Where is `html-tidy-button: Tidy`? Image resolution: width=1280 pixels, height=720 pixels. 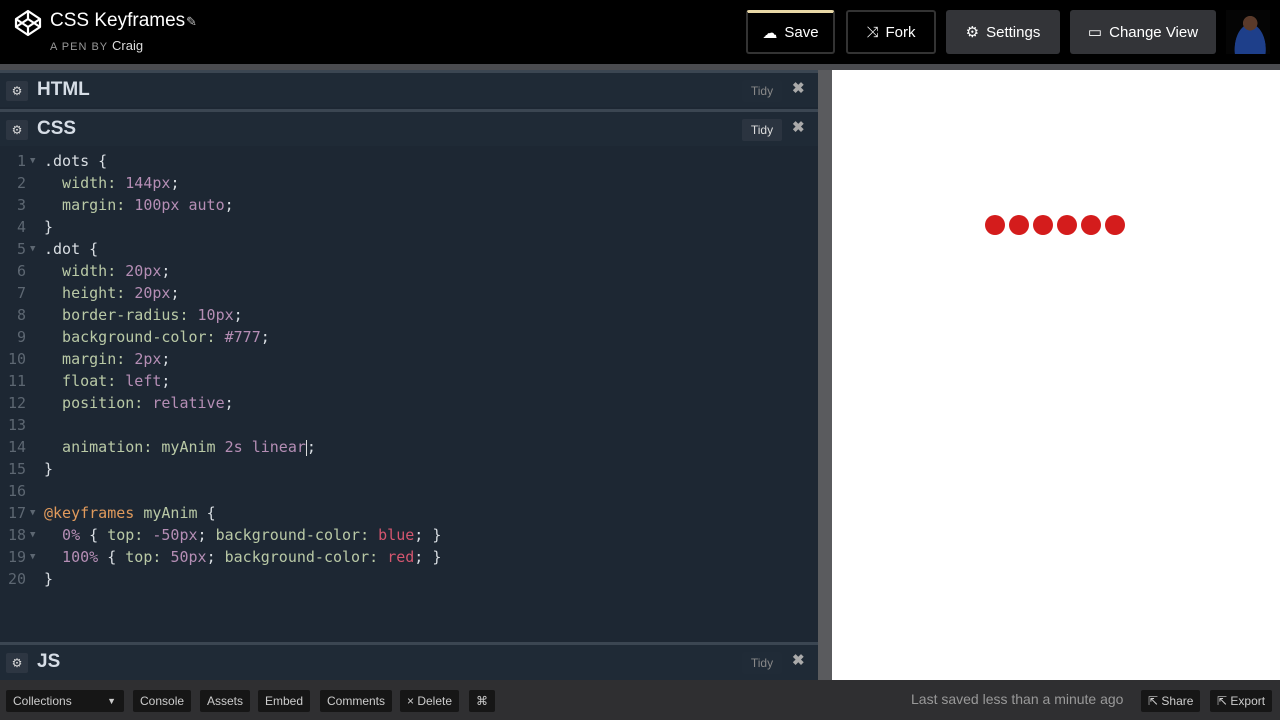 html-tidy-button: Tidy is located at coordinates (762, 91).